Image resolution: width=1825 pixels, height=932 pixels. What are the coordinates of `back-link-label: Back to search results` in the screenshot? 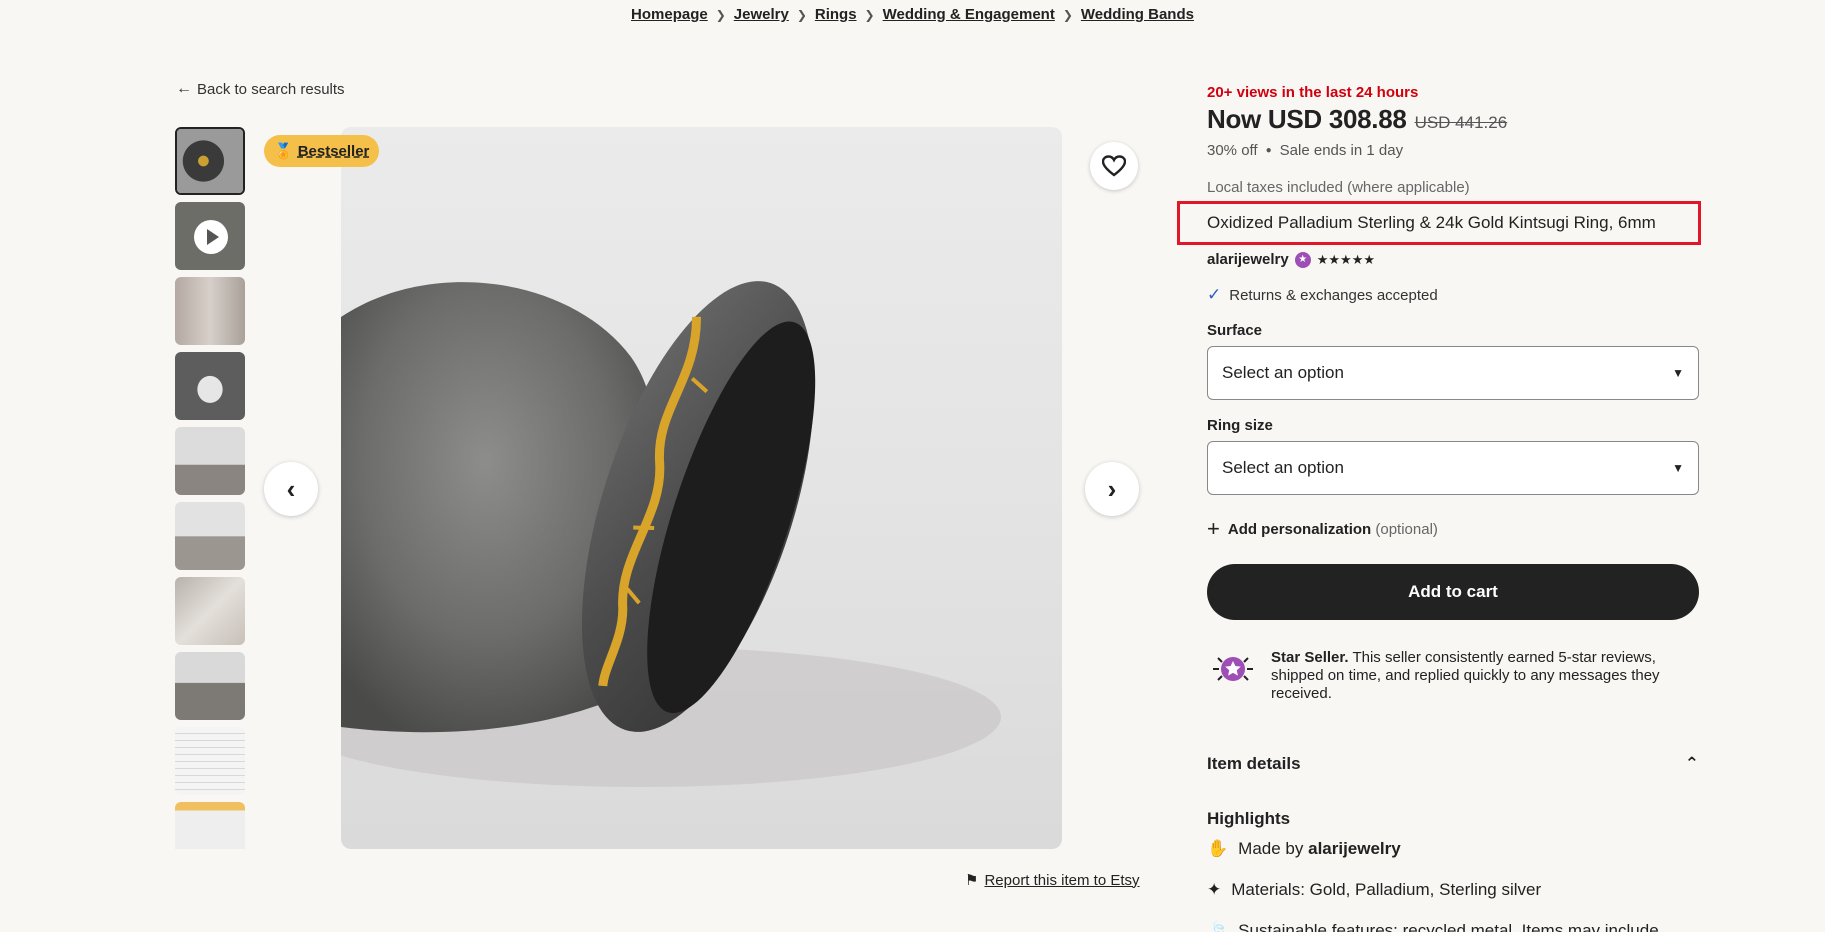 It's located at (271, 89).